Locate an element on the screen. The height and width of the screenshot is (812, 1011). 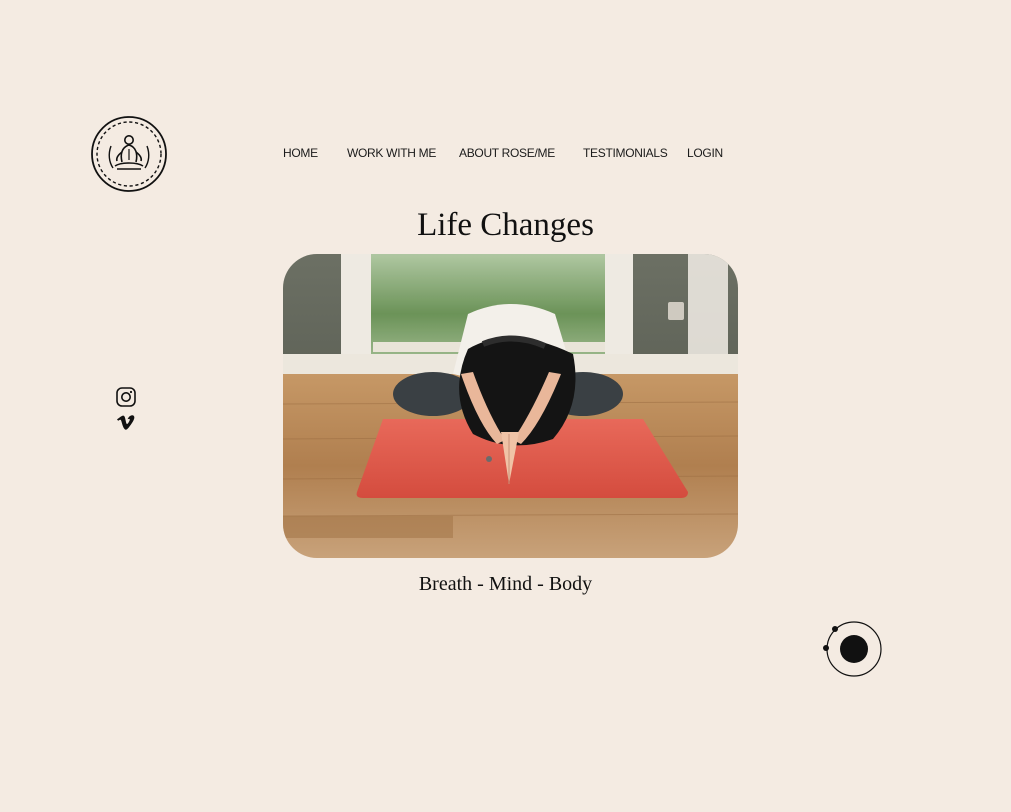
tagline: Breath - Mind - Body is located at coordinates (505, 584).